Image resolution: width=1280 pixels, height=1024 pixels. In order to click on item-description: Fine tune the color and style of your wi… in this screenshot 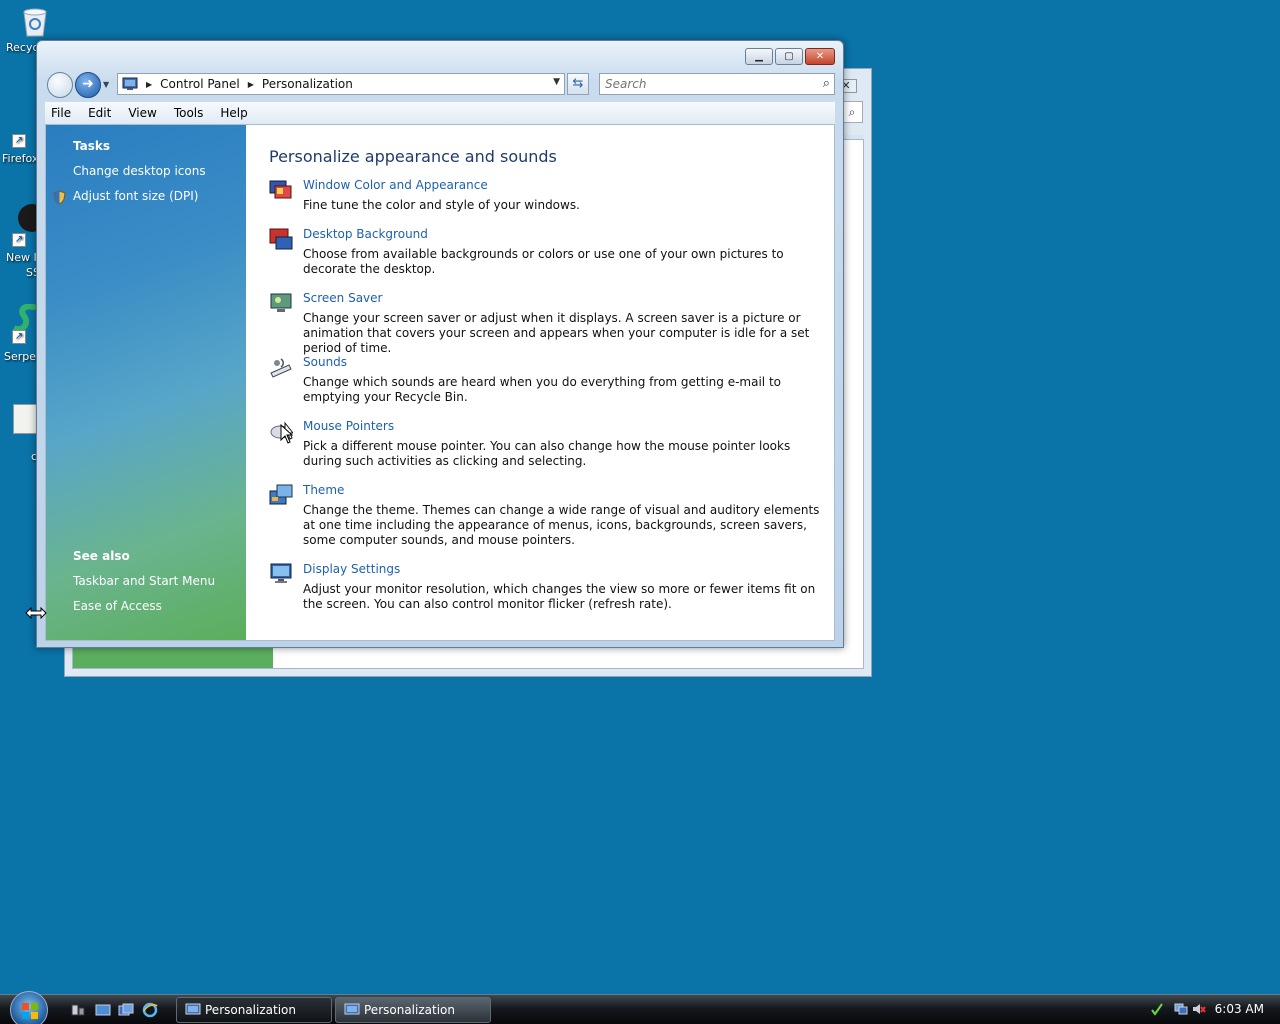, I will do `click(441, 205)`.